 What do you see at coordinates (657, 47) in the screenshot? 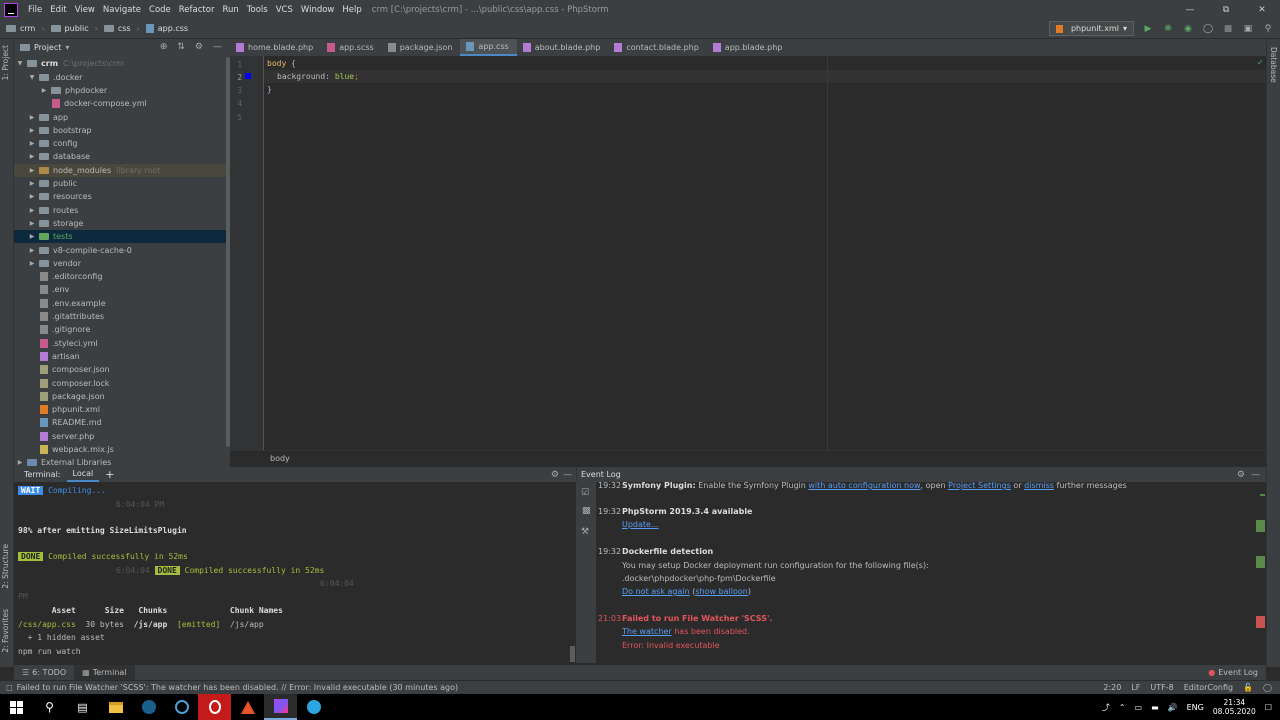
I see `editor-tab: contact.blade.php` at bounding box center [657, 47].